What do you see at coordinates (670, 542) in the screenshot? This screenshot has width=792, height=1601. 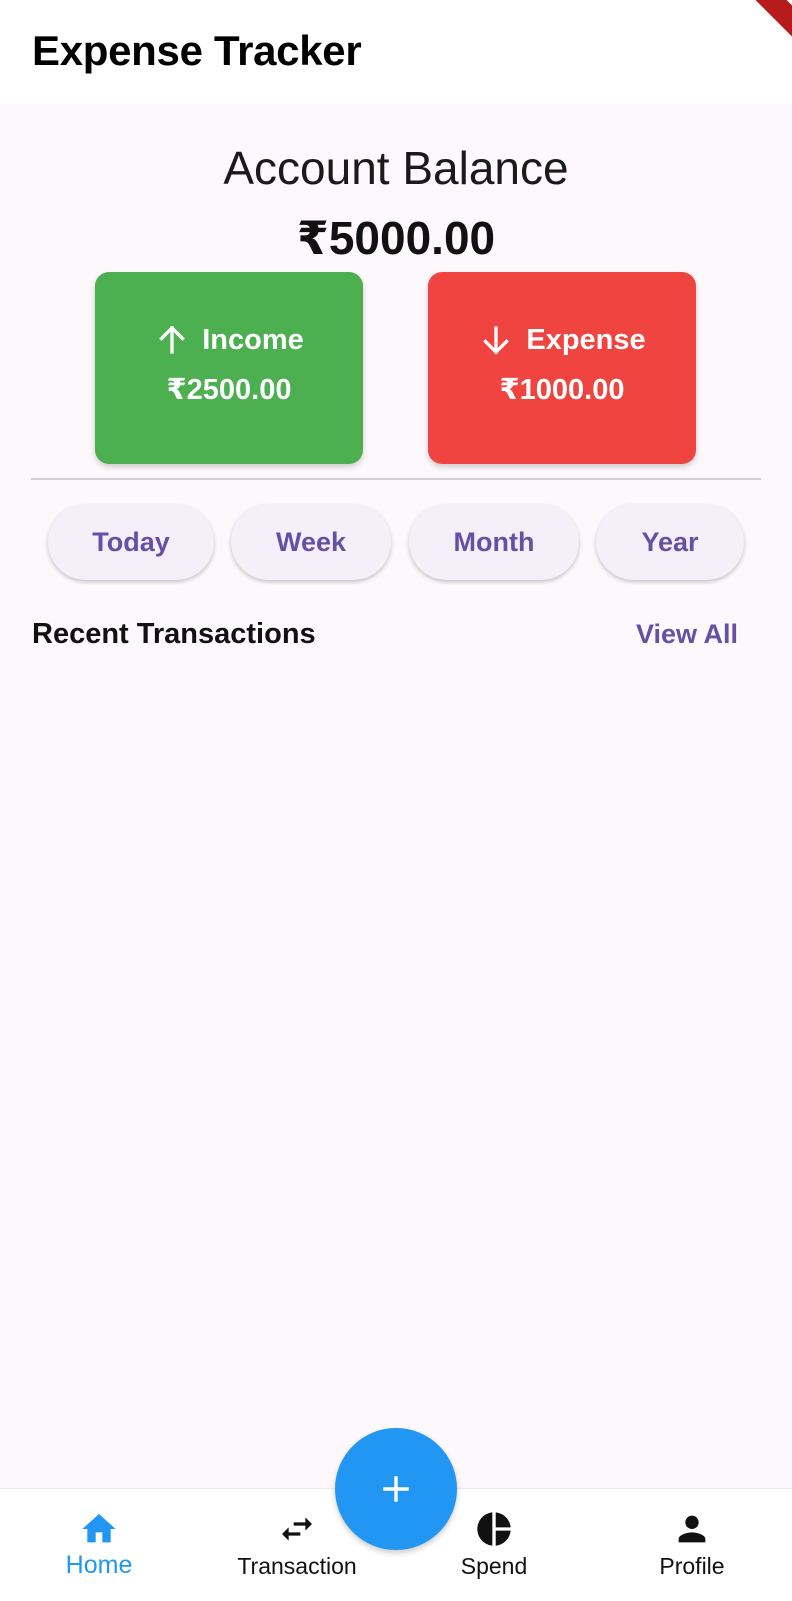 I see `filter-year-button: Year` at bounding box center [670, 542].